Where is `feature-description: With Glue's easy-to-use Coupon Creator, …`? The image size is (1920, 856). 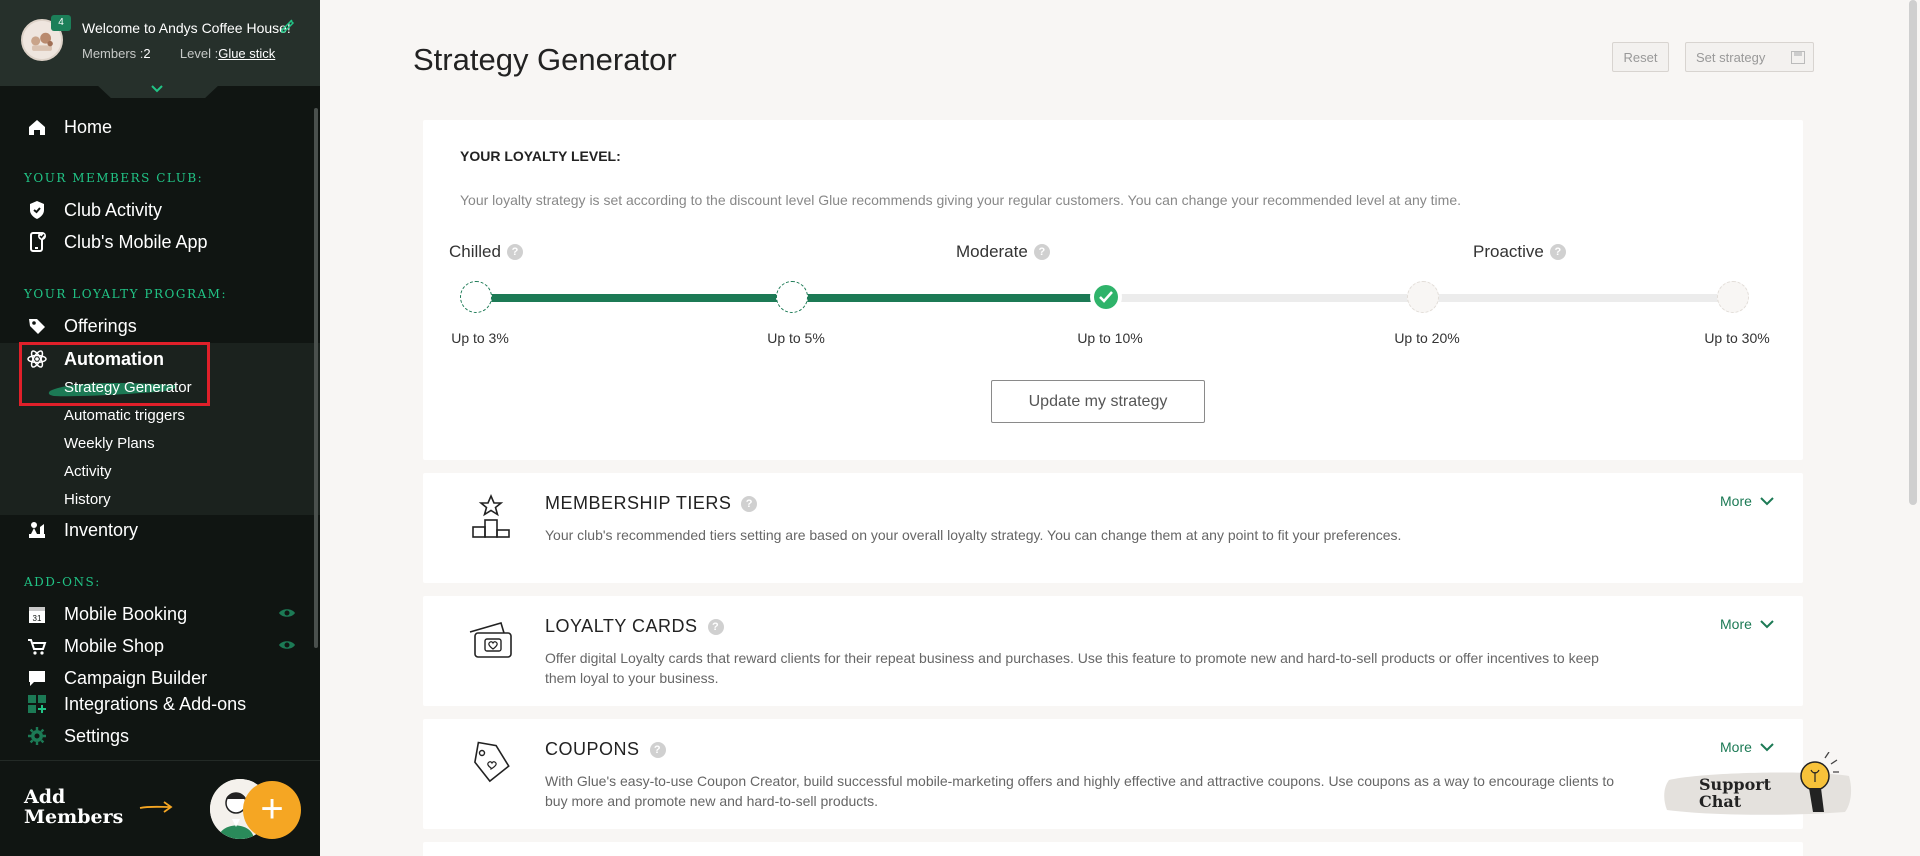
feature-description: With Glue's easy-to-use Coupon Creator, … is located at coordinates (1080, 791).